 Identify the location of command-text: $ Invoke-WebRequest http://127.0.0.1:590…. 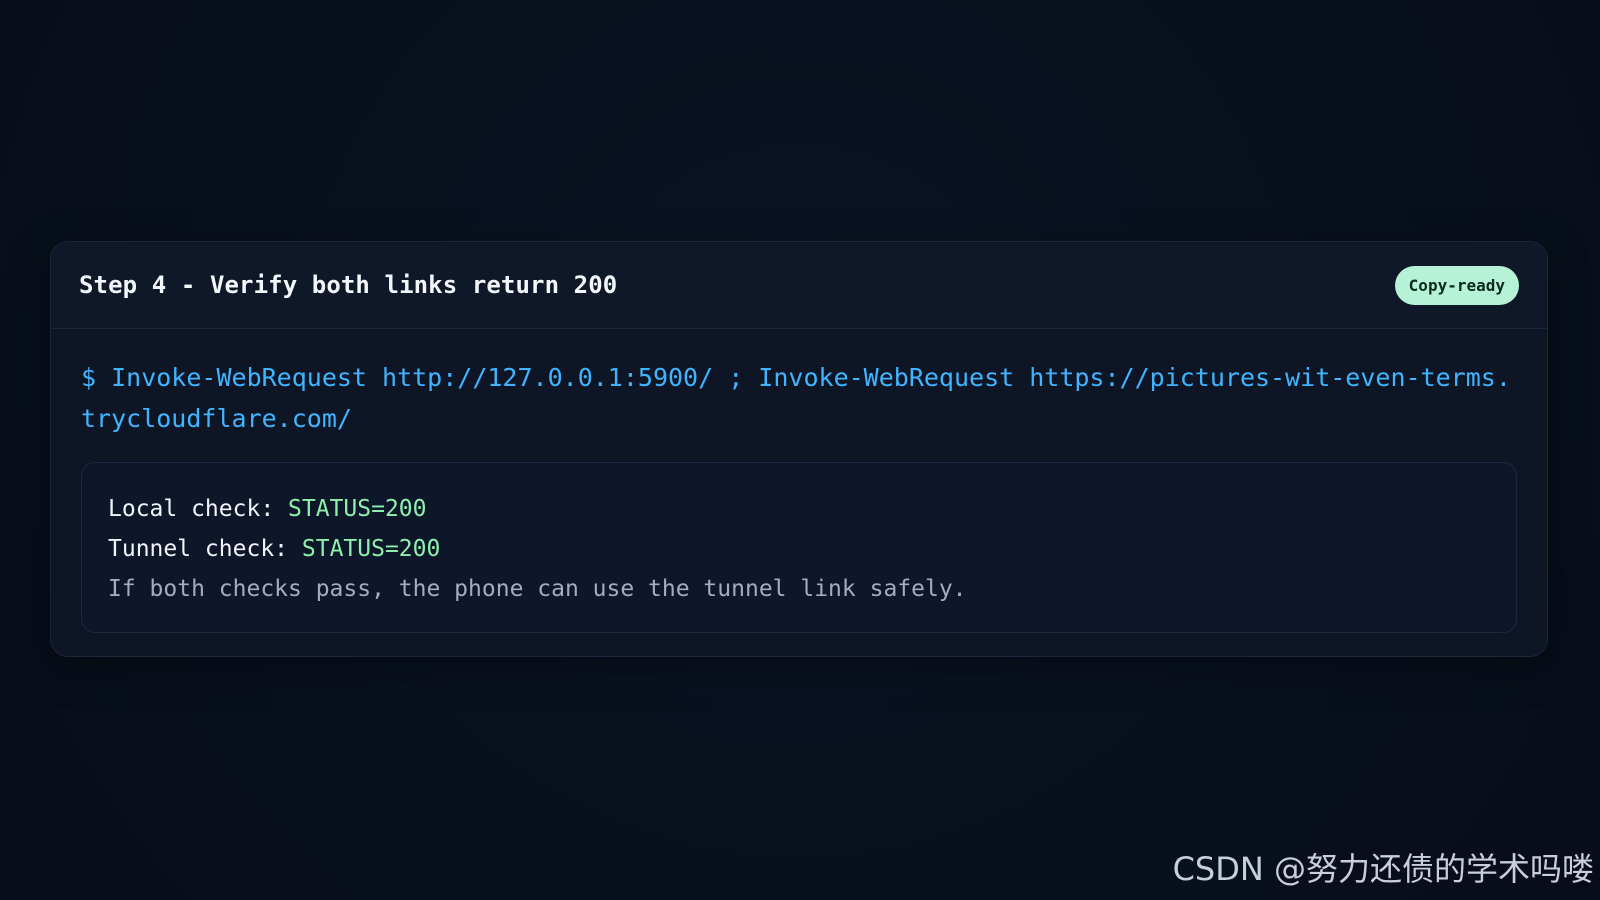
(799, 398).